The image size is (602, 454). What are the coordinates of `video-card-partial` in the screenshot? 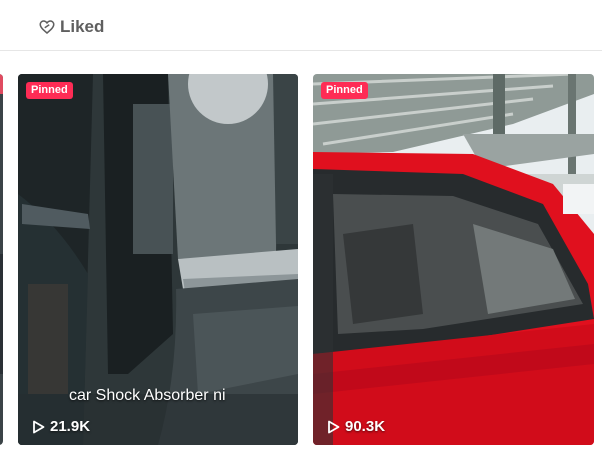 It's located at (1, 259).